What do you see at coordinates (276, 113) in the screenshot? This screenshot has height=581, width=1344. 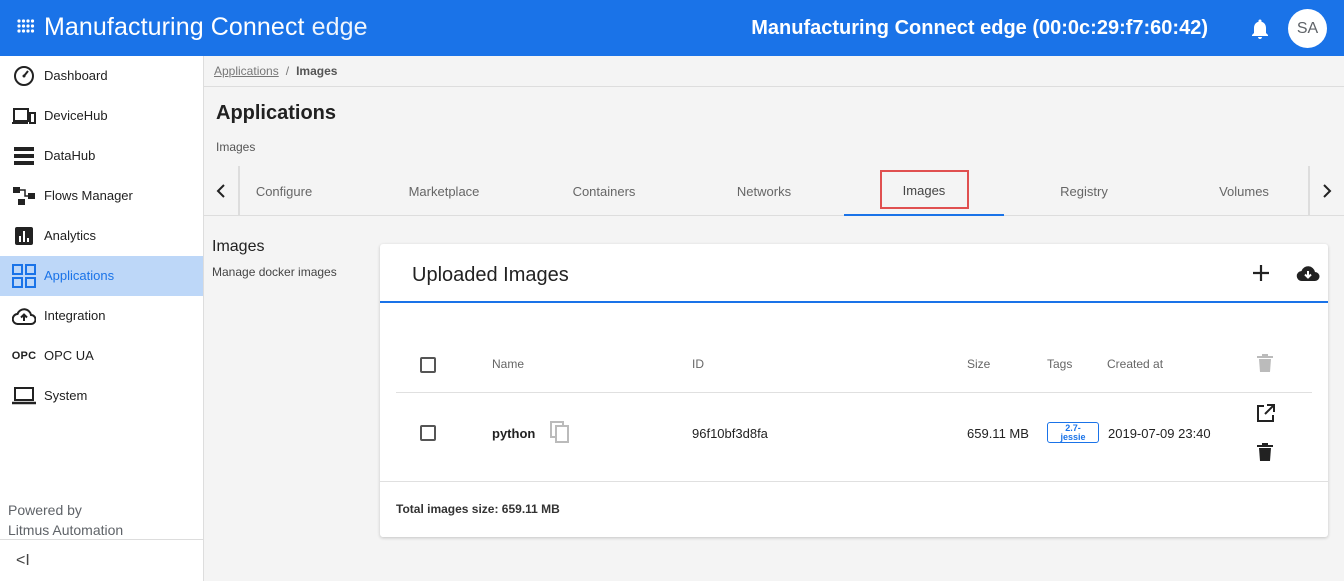 I see `page-title: Applications` at bounding box center [276, 113].